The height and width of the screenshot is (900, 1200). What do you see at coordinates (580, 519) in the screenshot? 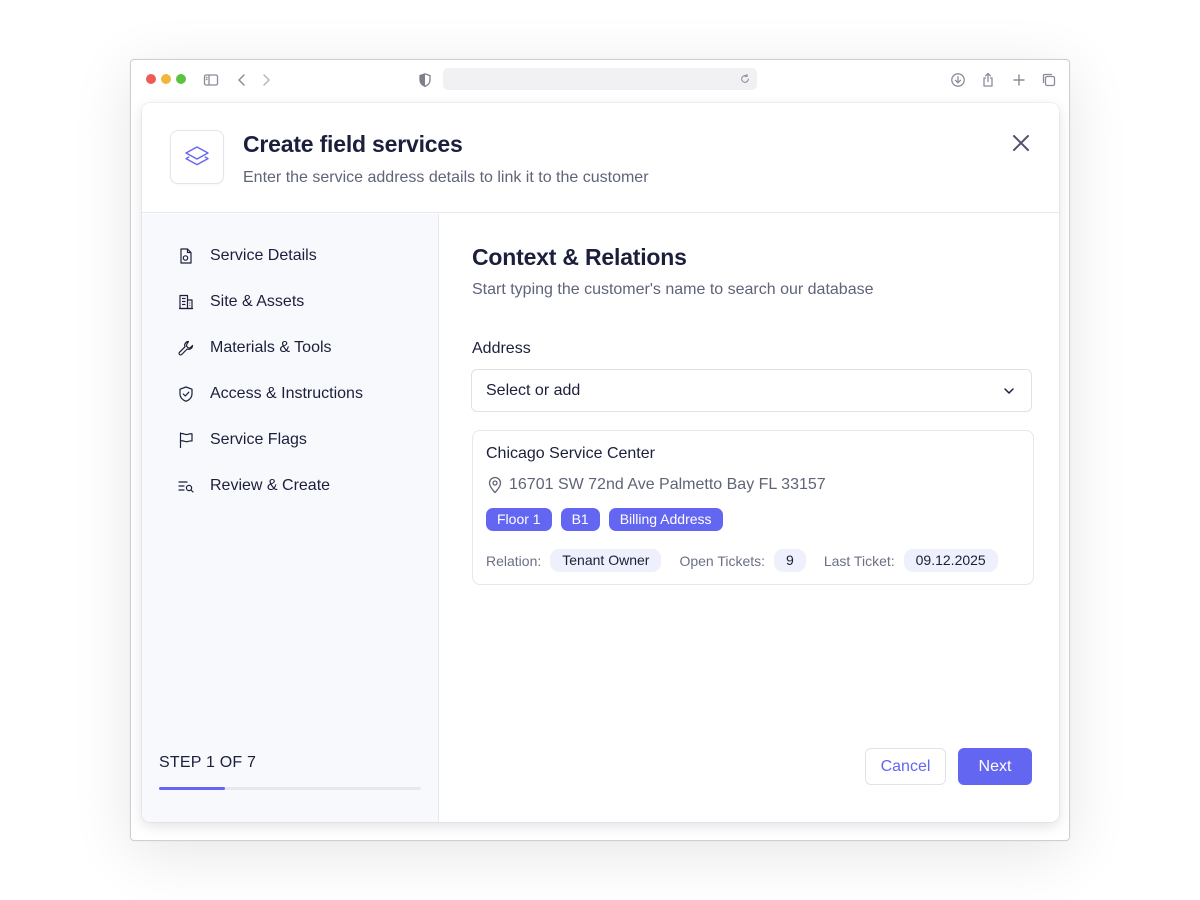
I see `tag-badge: B1` at bounding box center [580, 519].